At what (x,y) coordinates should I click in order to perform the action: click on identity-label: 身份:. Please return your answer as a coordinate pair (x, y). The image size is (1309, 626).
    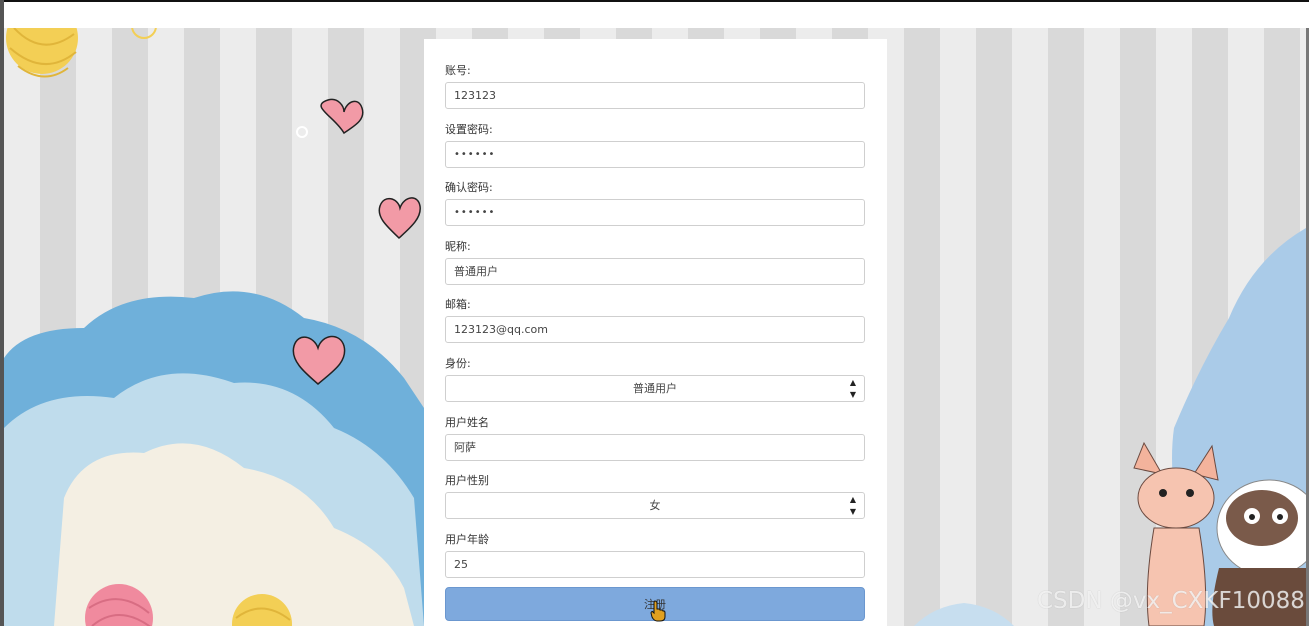
    Looking at the image, I should click on (458, 363).